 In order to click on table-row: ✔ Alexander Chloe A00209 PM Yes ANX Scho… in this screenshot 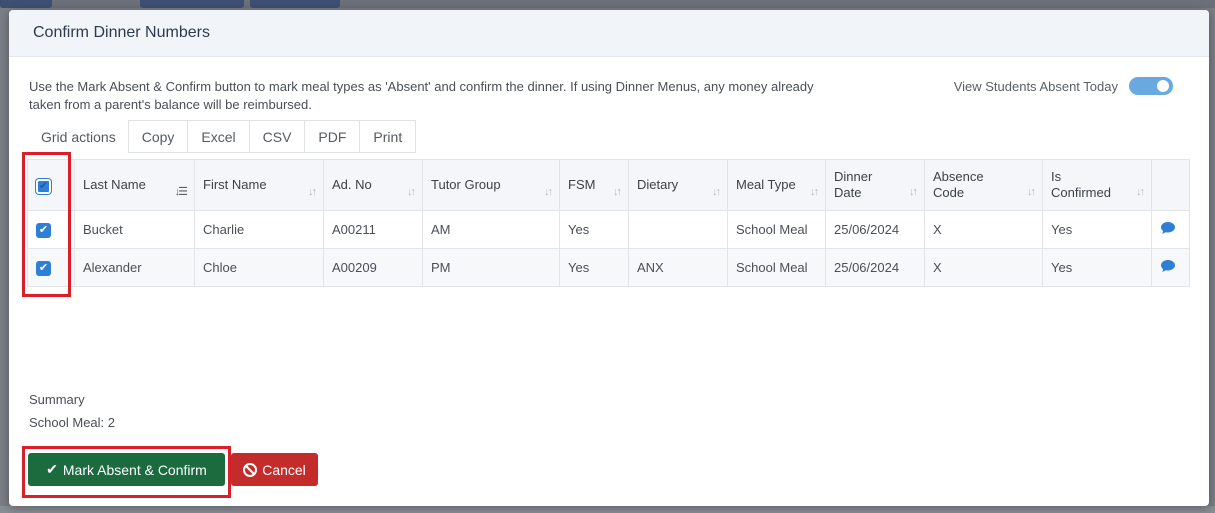, I will do `click(608, 267)`.